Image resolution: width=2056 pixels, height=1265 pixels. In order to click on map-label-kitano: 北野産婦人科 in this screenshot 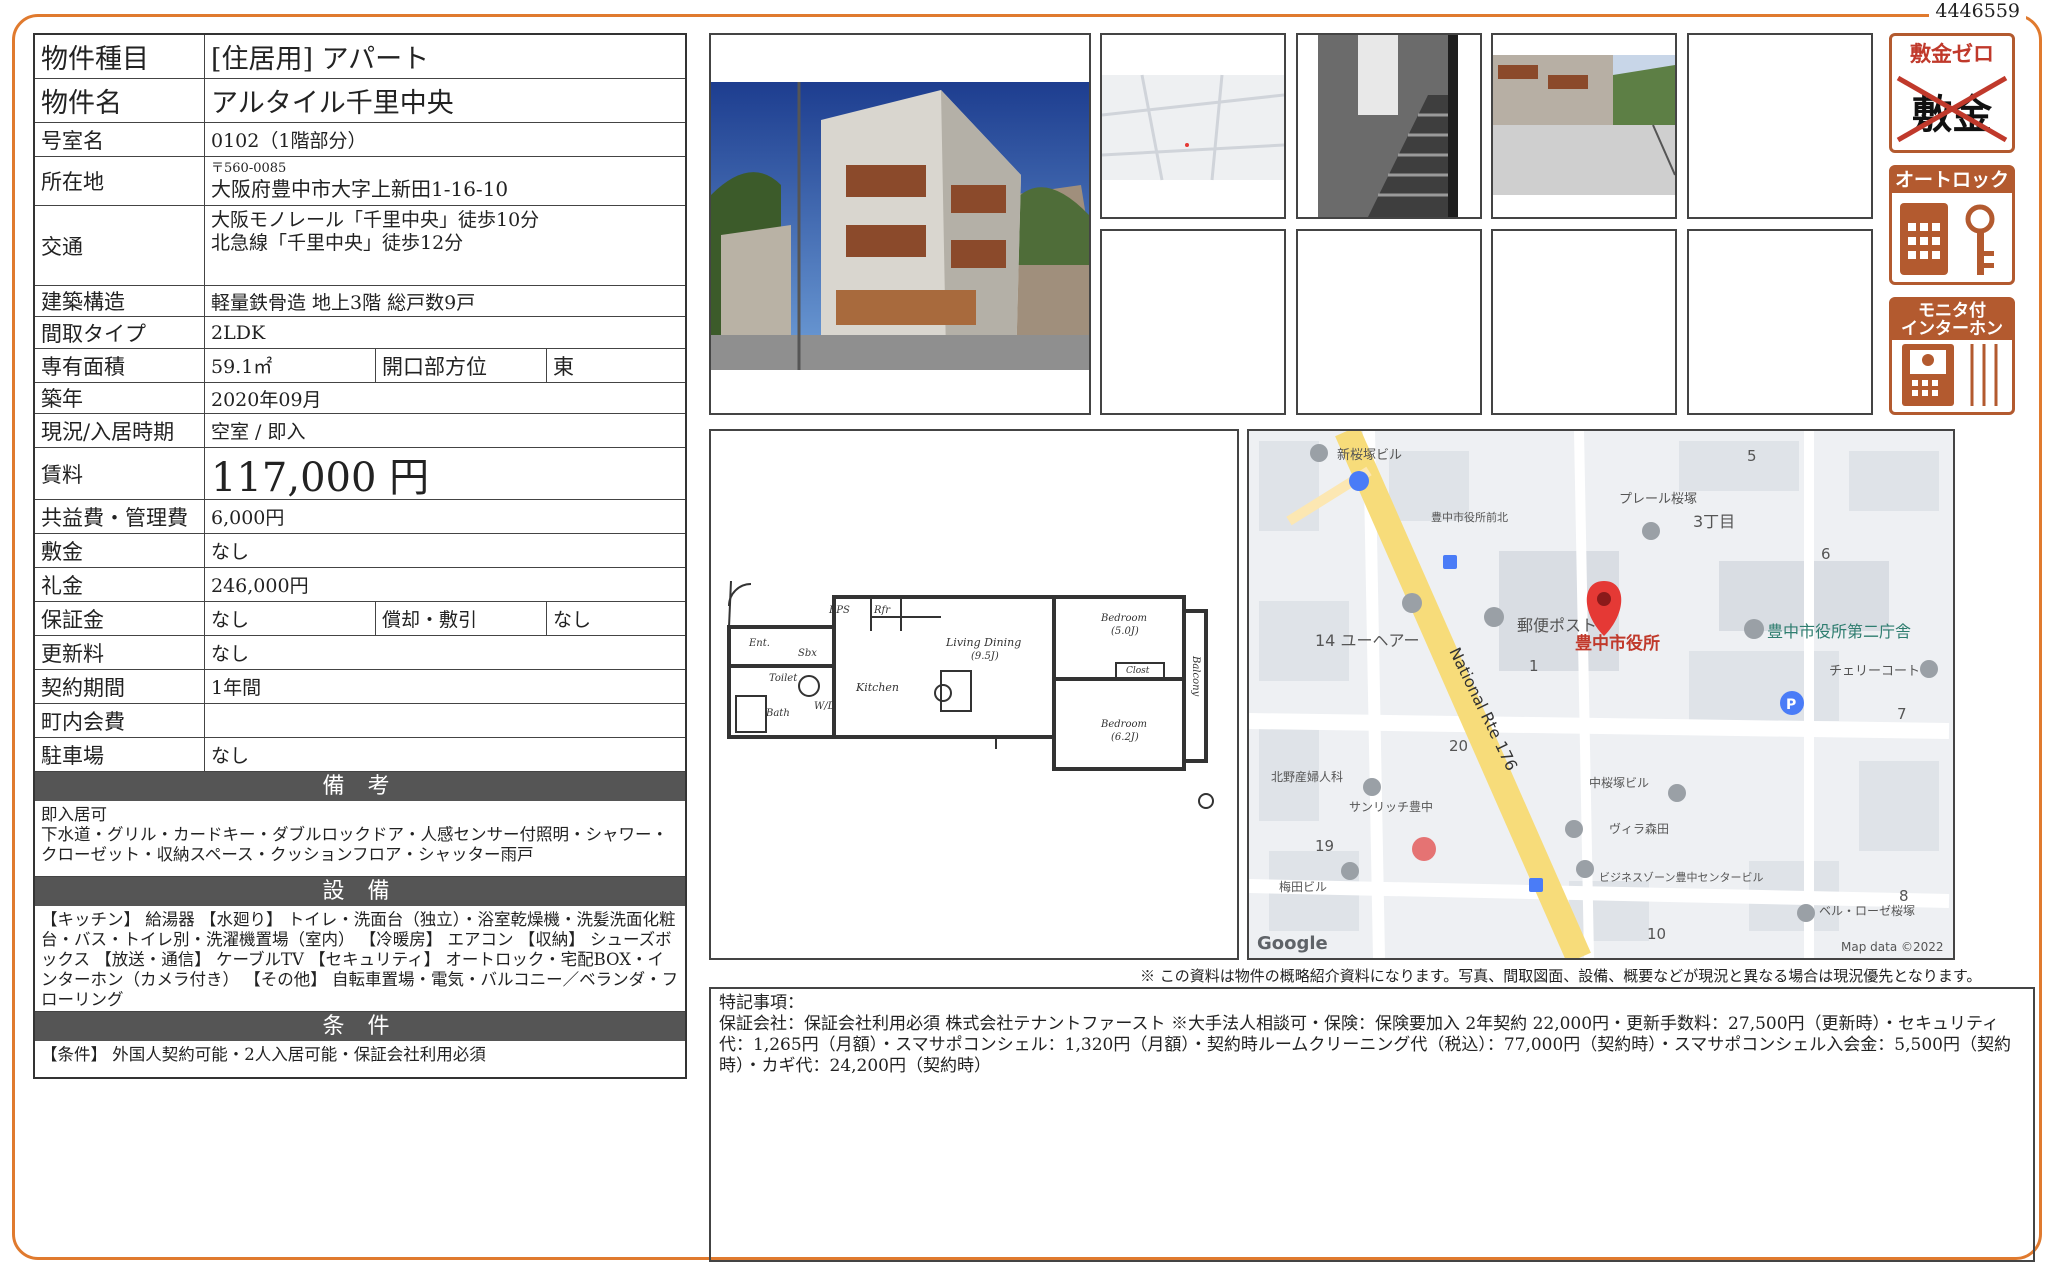, I will do `click(1307, 776)`.